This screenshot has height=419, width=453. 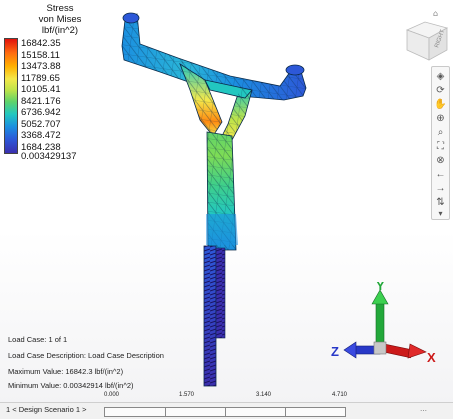 I want to click on pan-icon: ✋, so click(x=440, y=104).